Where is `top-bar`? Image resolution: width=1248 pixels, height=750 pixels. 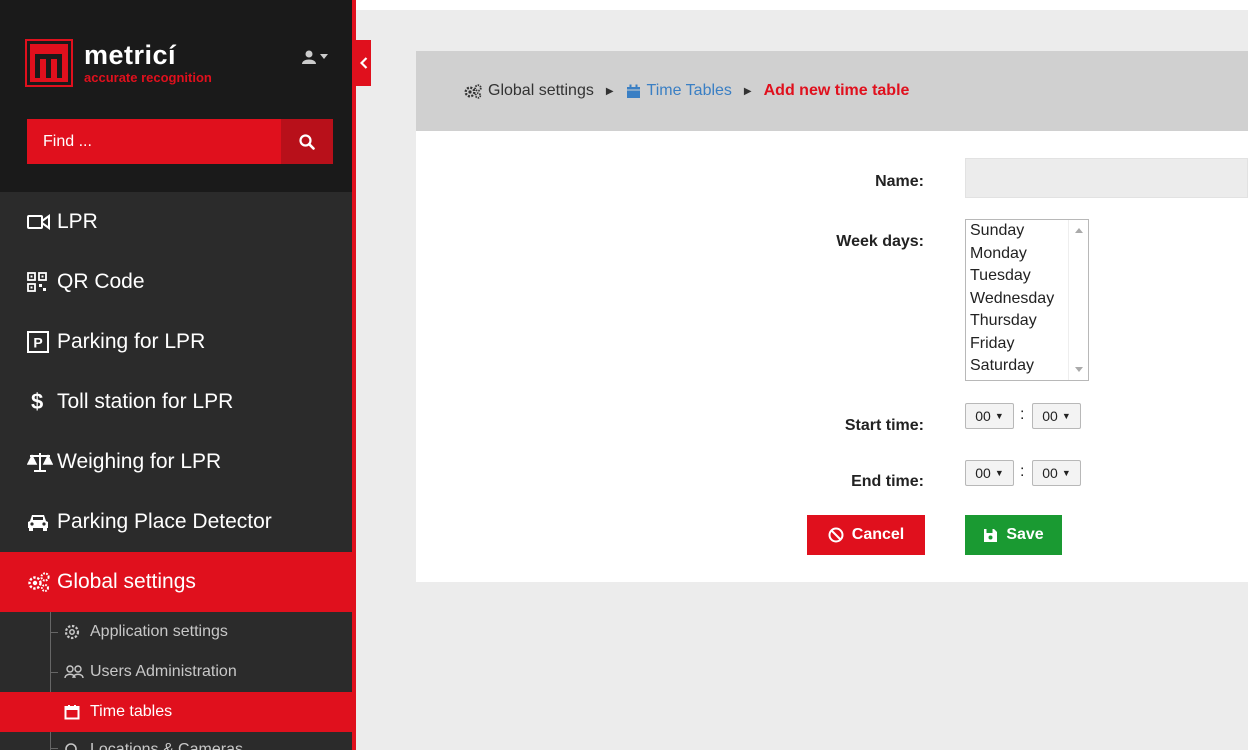
top-bar is located at coordinates (802, 5).